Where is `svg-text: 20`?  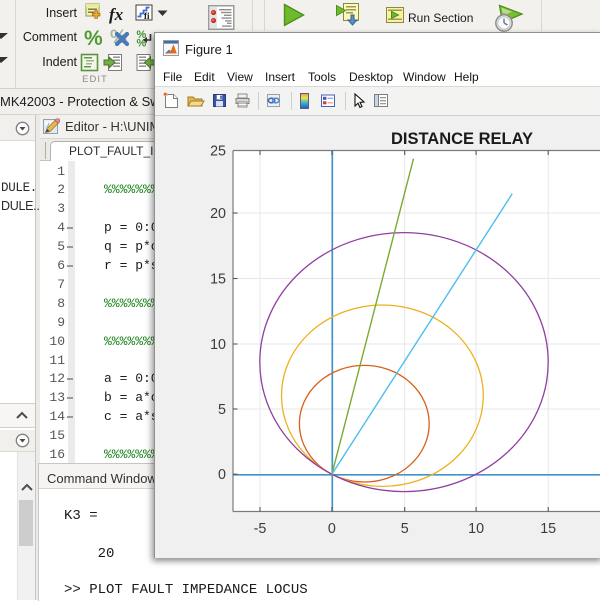 svg-text: 20 is located at coordinates (218, 214).